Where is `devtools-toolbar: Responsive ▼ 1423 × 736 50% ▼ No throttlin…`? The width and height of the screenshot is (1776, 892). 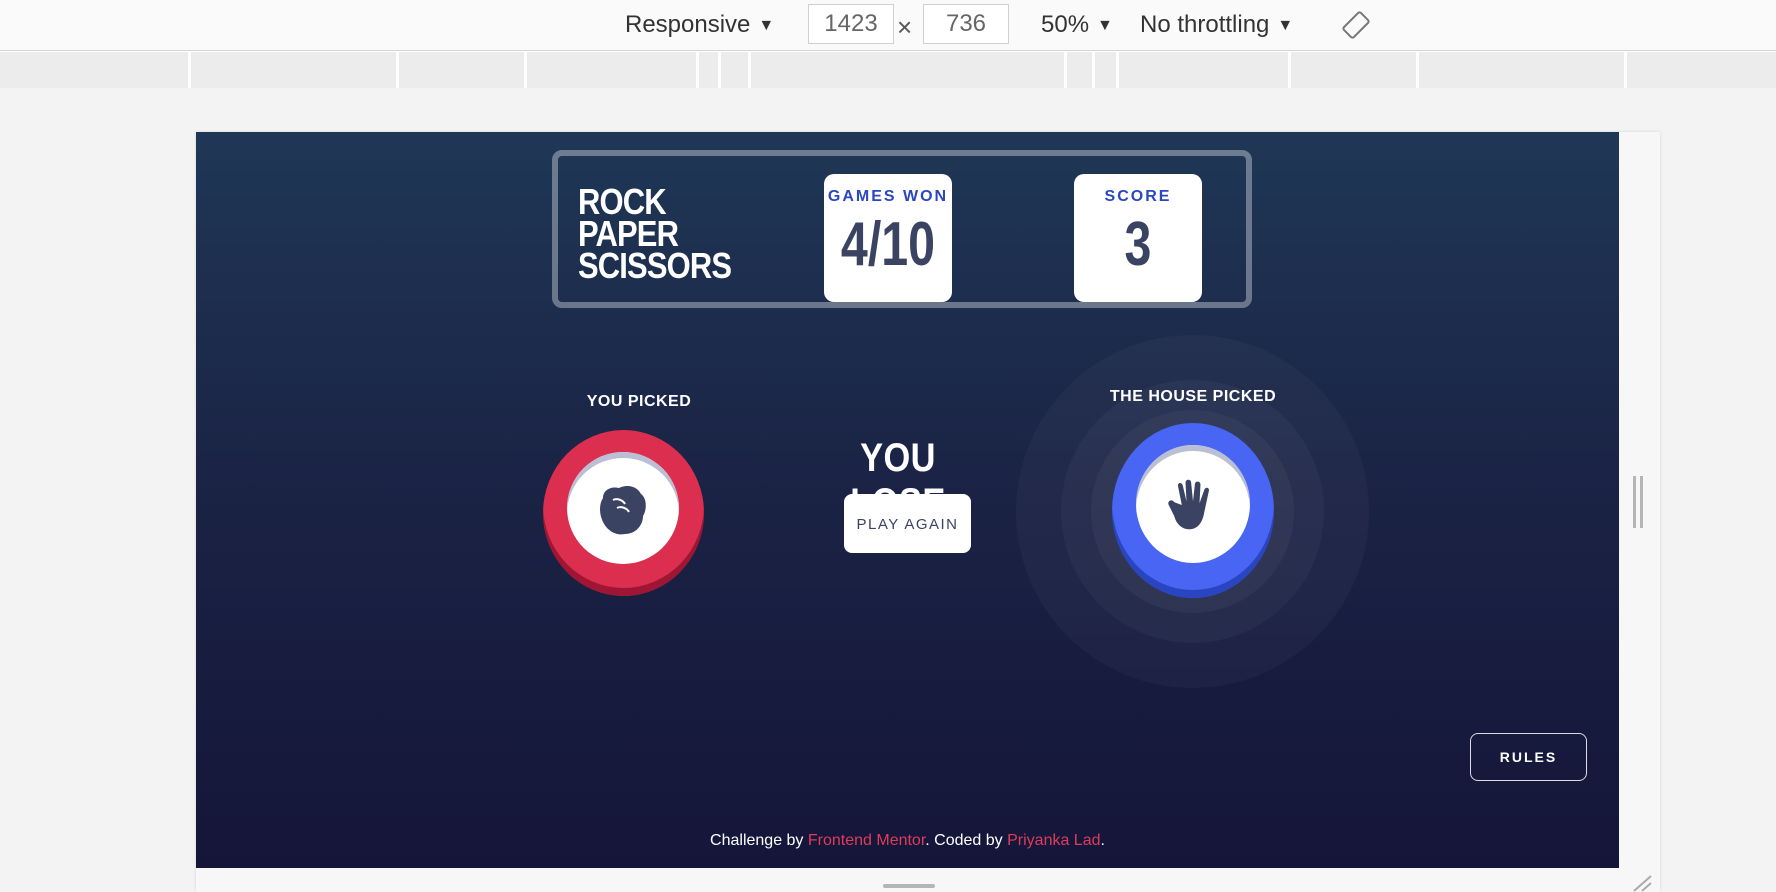
devtools-toolbar: Responsive ▼ 1423 × 736 50% ▼ No throttlin… is located at coordinates (888, 25).